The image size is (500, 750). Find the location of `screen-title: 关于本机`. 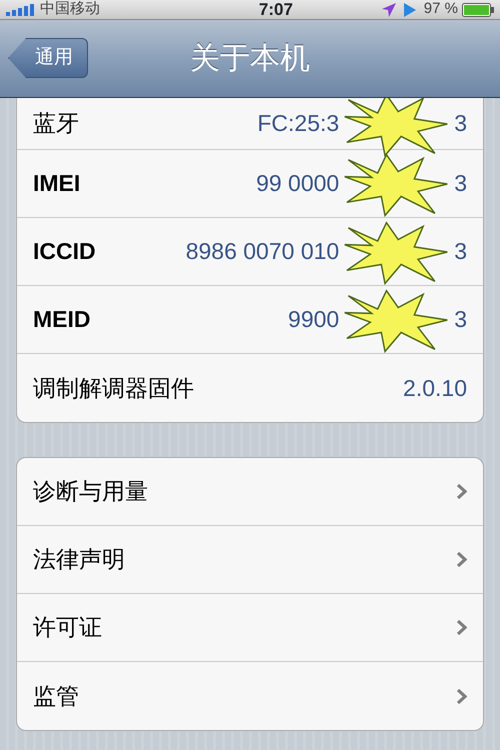

screen-title: 关于本机 is located at coordinates (250, 59).